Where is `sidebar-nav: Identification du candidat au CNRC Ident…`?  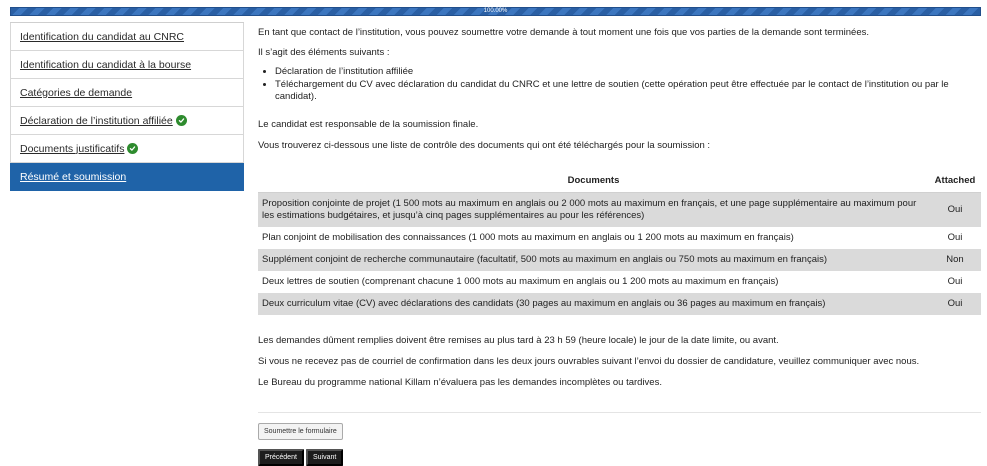
sidebar-nav: Identification du candidat au CNRC Ident… is located at coordinates (127, 106).